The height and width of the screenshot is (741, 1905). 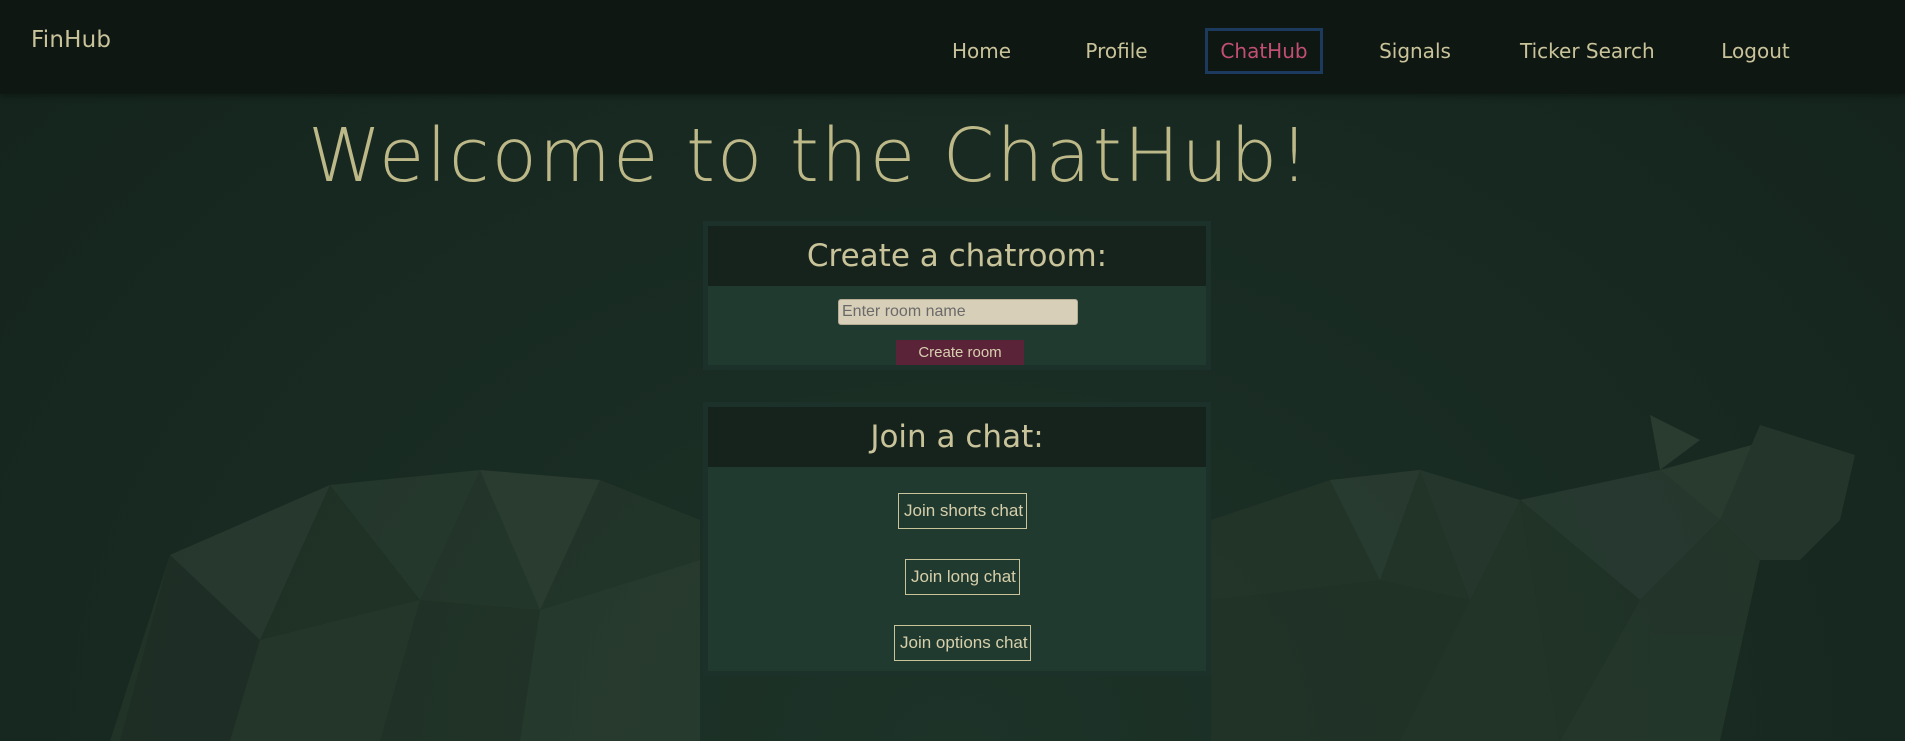 What do you see at coordinates (1264, 51) in the screenshot?
I see `nav-link-chathub: ChatHub` at bounding box center [1264, 51].